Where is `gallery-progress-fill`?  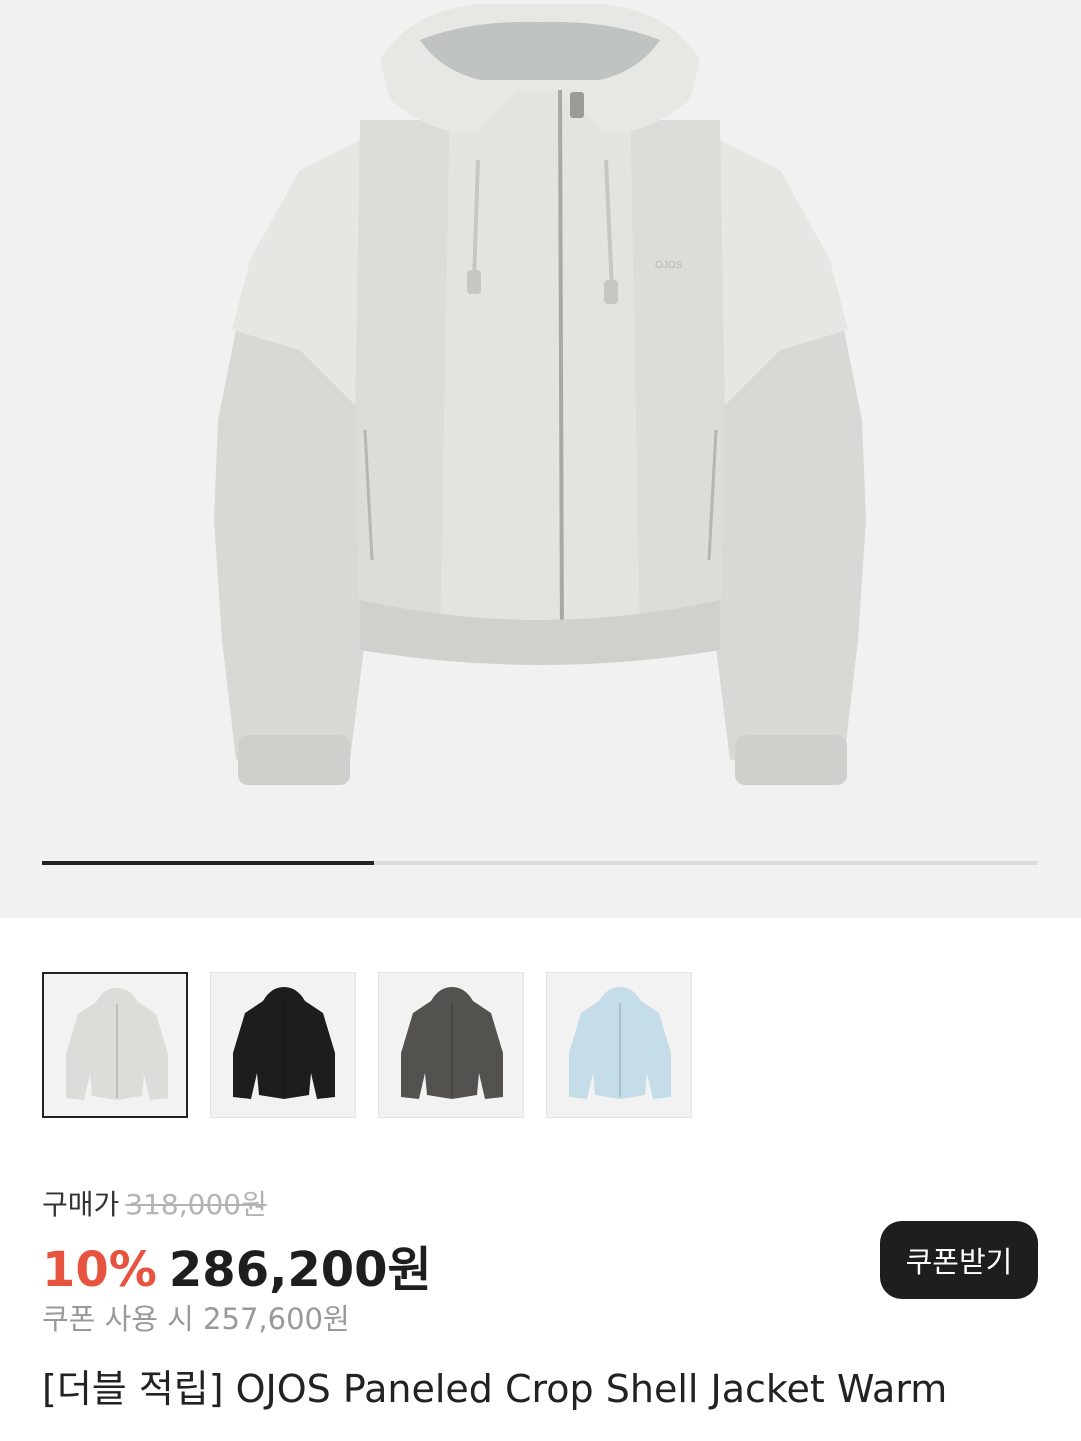
gallery-progress-fill is located at coordinates (208, 863).